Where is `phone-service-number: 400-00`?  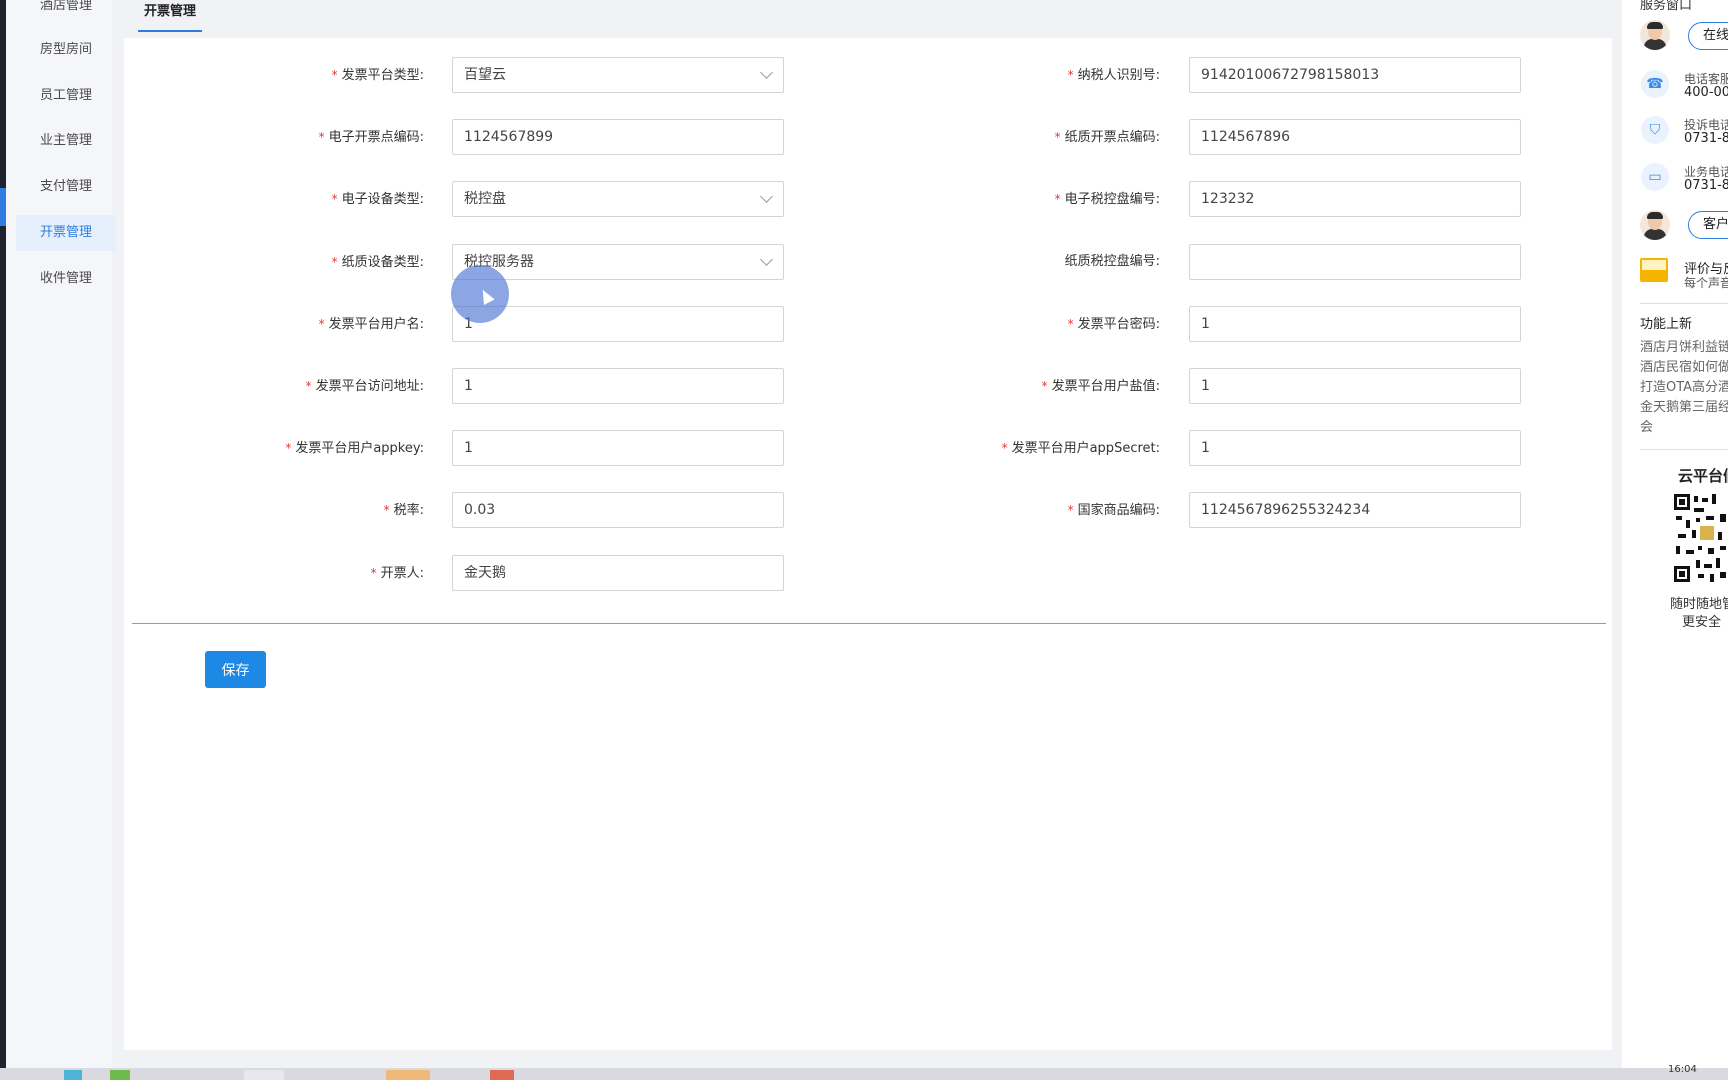 phone-service-number: 400-00 is located at coordinates (1706, 92).